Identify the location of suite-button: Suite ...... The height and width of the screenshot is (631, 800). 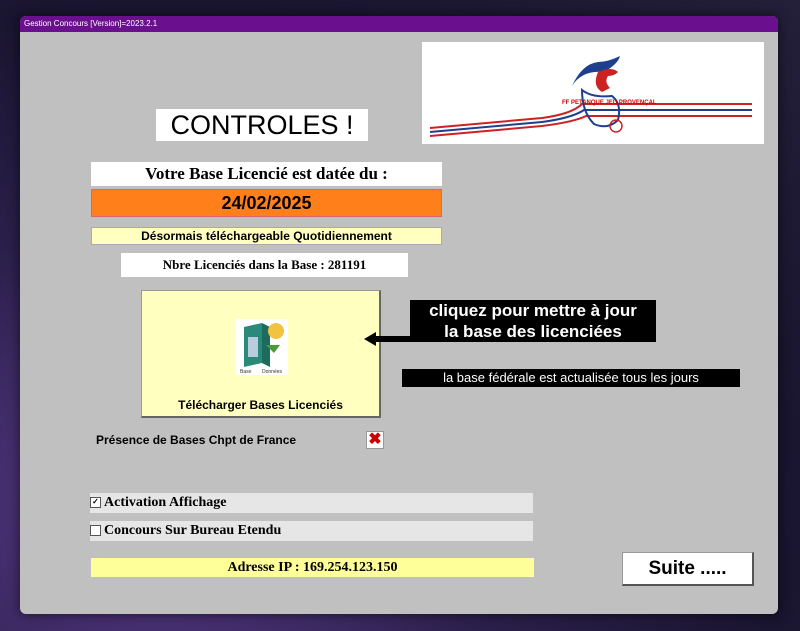
(688, 569).